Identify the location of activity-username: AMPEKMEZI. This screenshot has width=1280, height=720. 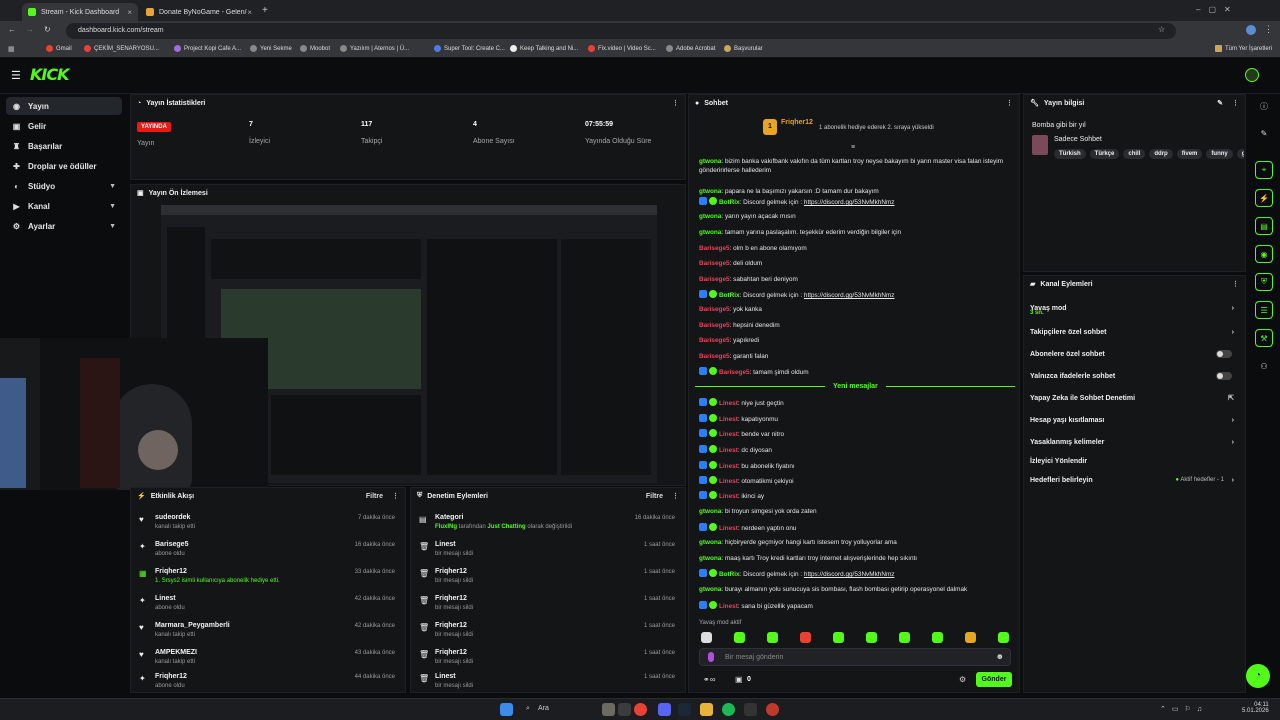
(176, 652).